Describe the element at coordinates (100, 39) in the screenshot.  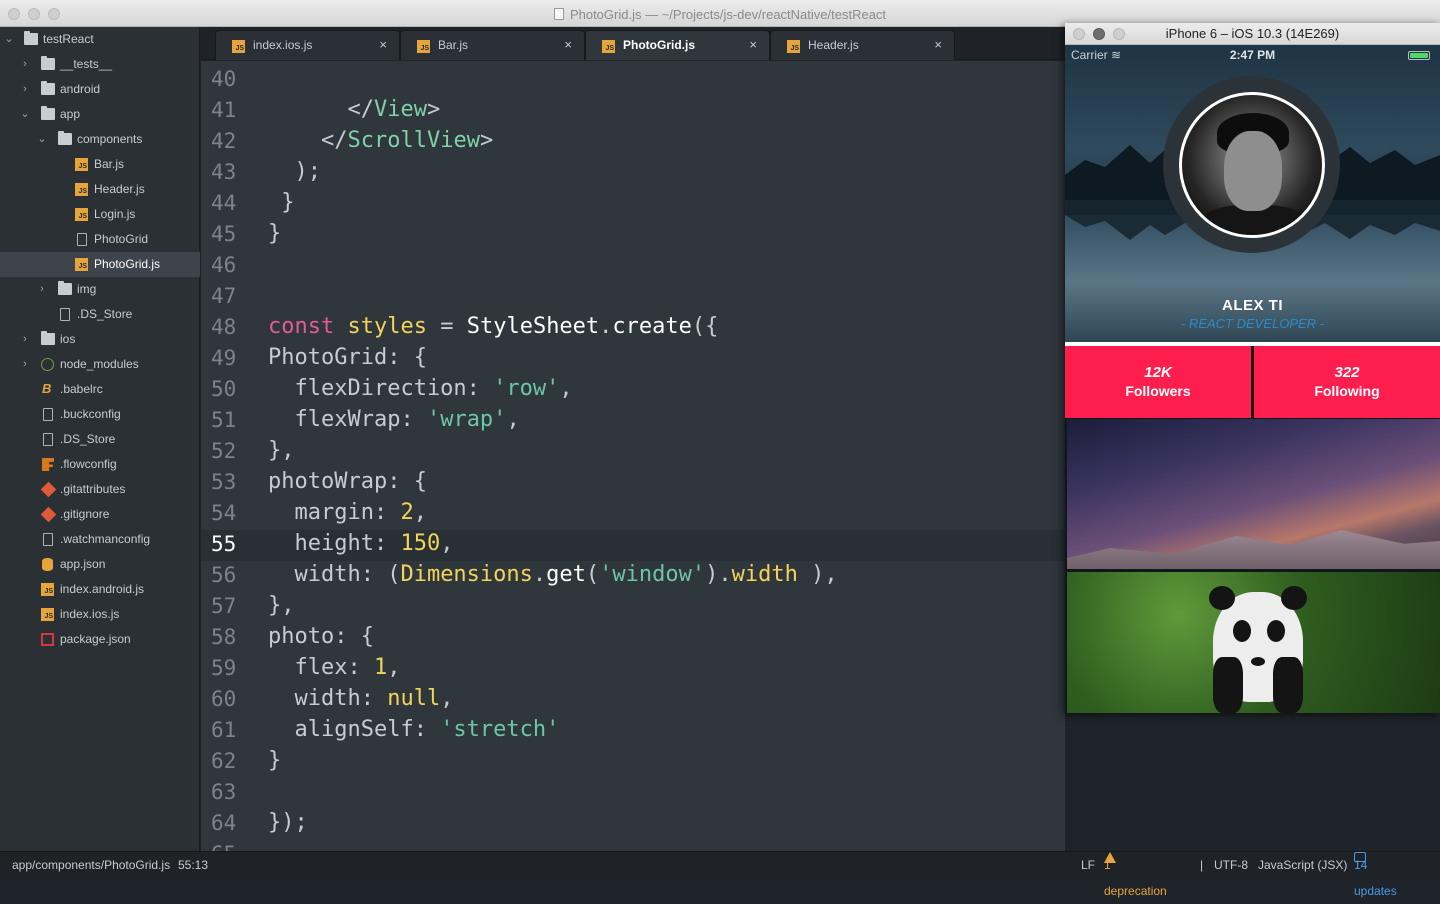
I see `tree-item-testreact: ⌄ testReact` at that location.